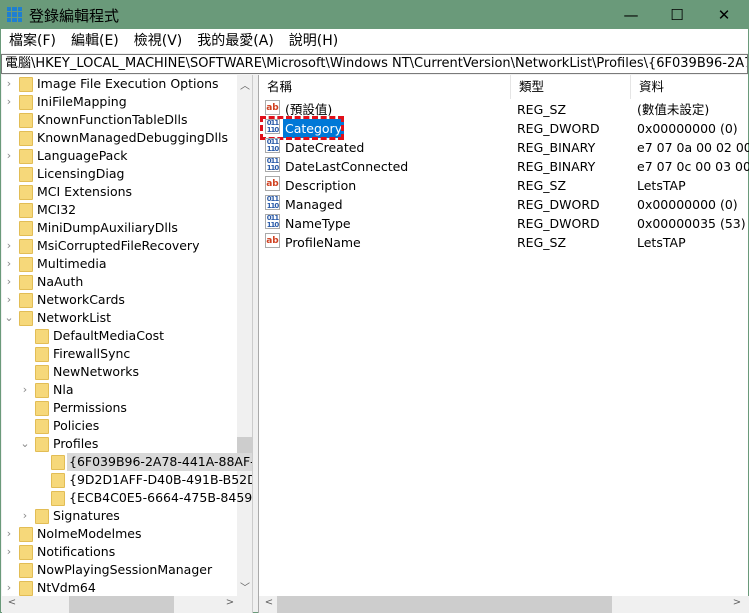 The image size is (749, 613). Describe the element at coordinates (119, 192) in the screenshot. I see `tree-item: MCI Extensions` at that location.